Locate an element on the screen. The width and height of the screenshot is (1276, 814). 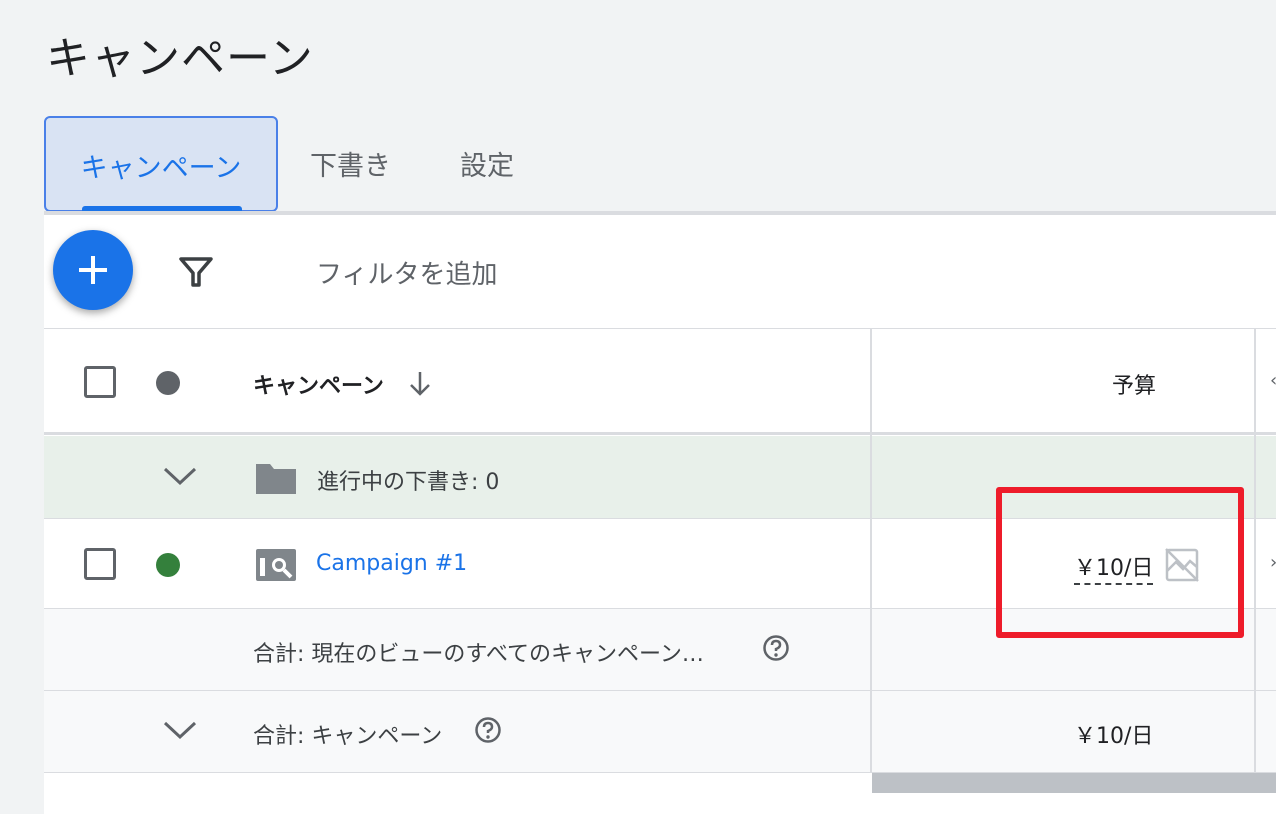
add-campaign-button is located at coordinates (93, 270).